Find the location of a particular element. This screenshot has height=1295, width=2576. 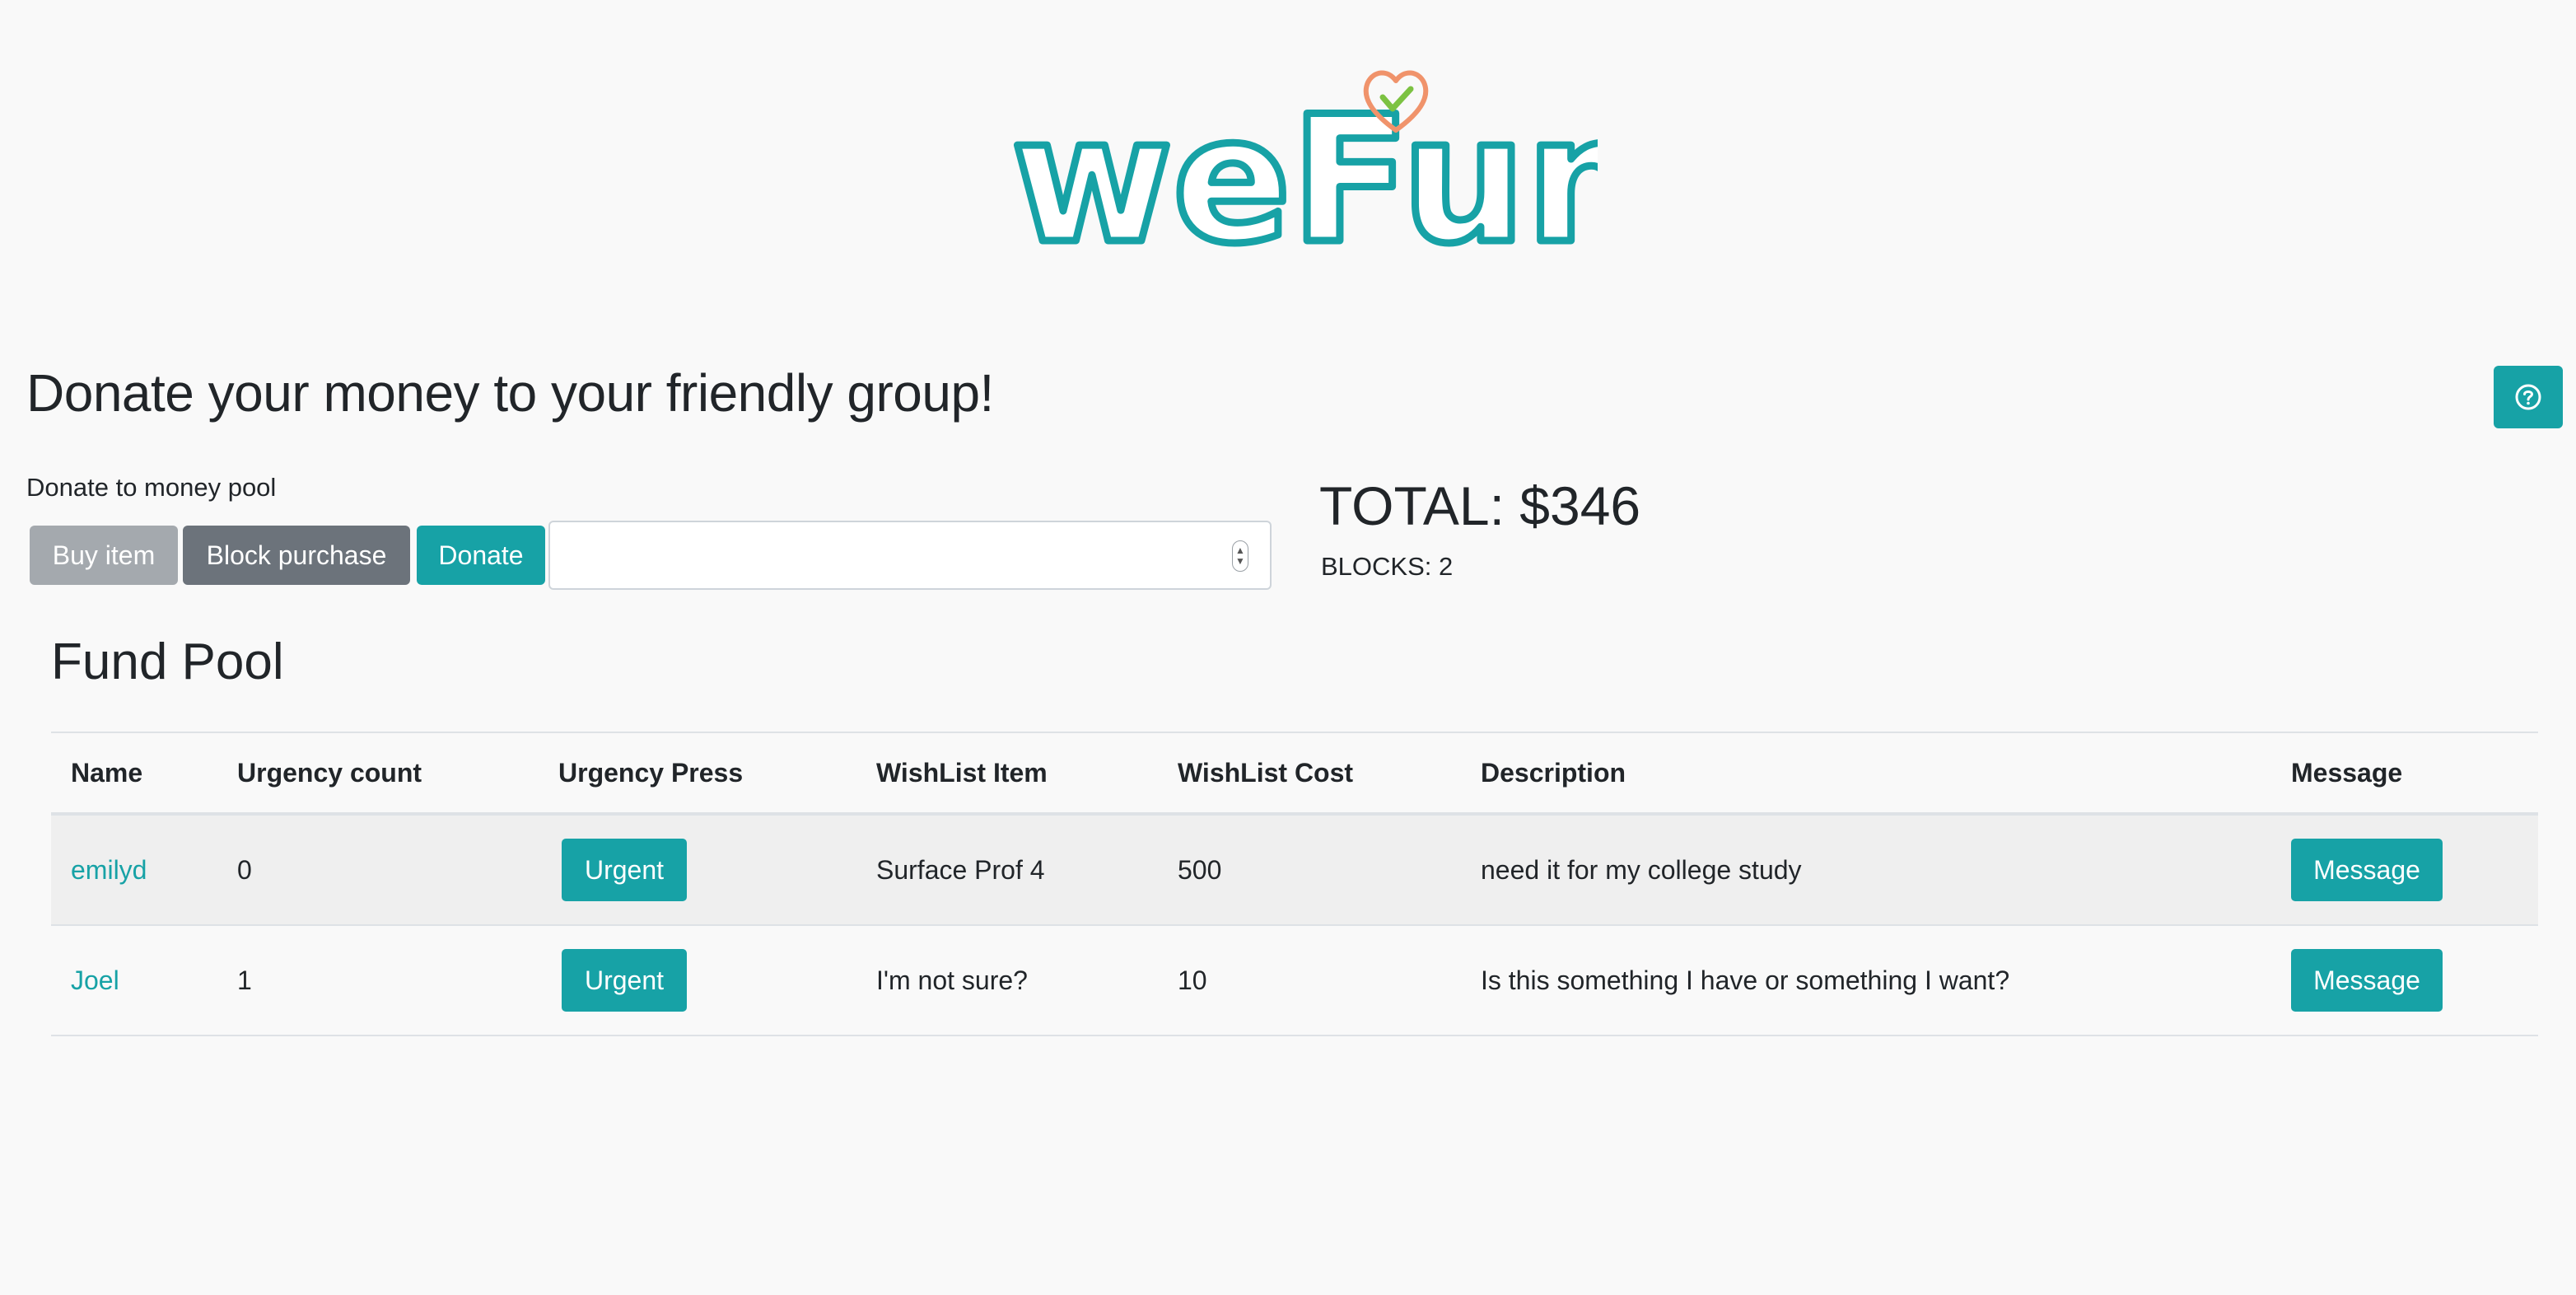

blocks-count: BLOCKS: 2 is located at coordinates (1387, 566).